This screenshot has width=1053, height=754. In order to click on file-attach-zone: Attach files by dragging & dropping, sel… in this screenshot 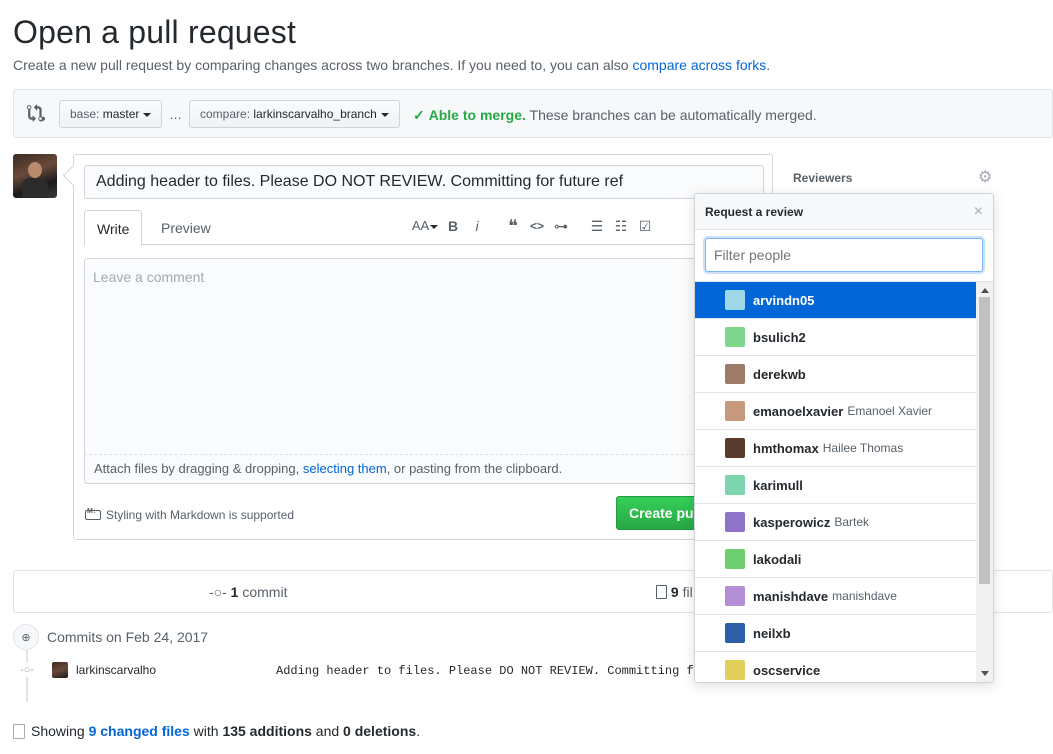, I will do `click(424, 469)`.